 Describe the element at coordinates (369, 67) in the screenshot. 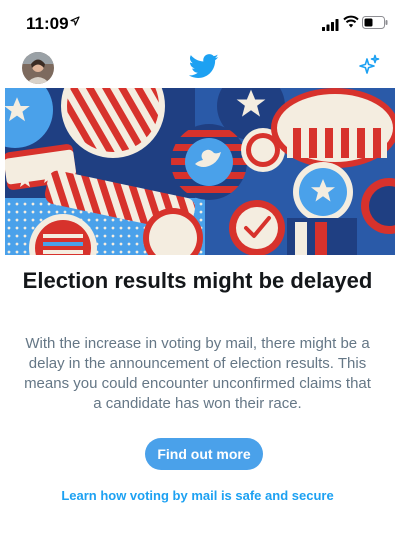

I see `sparkle-icon` at that location.